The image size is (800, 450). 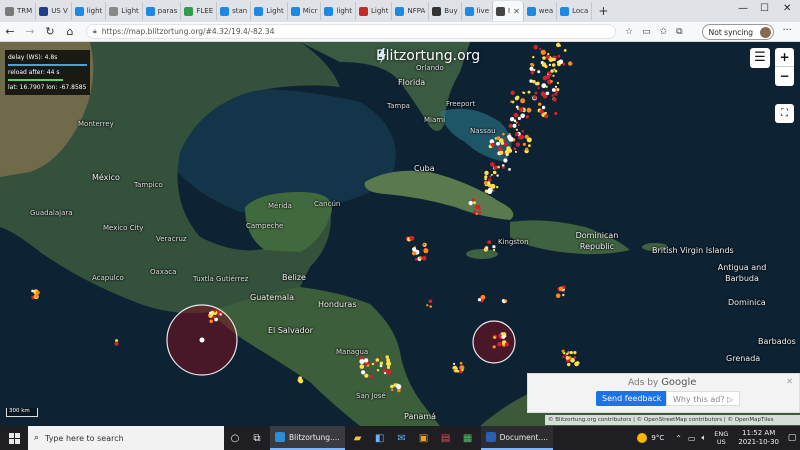 I want to click on language-indicator: ENG US, so click(x=721, y=438).